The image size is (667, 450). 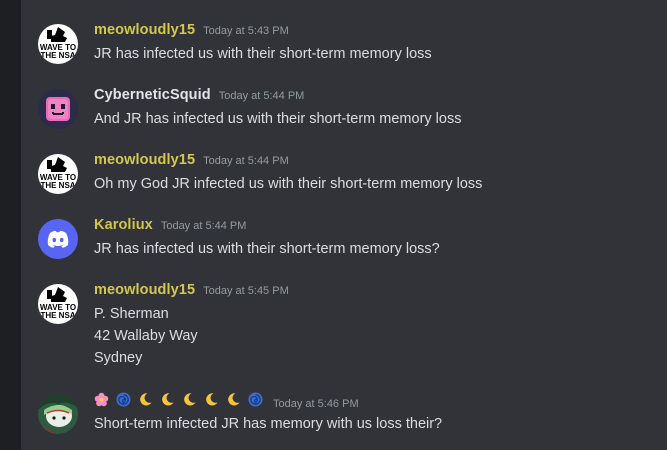 What do you see at coordinates (58, 239) in the screenshot?
I see `avatar-discord-default` at bounding box center [58, 239].